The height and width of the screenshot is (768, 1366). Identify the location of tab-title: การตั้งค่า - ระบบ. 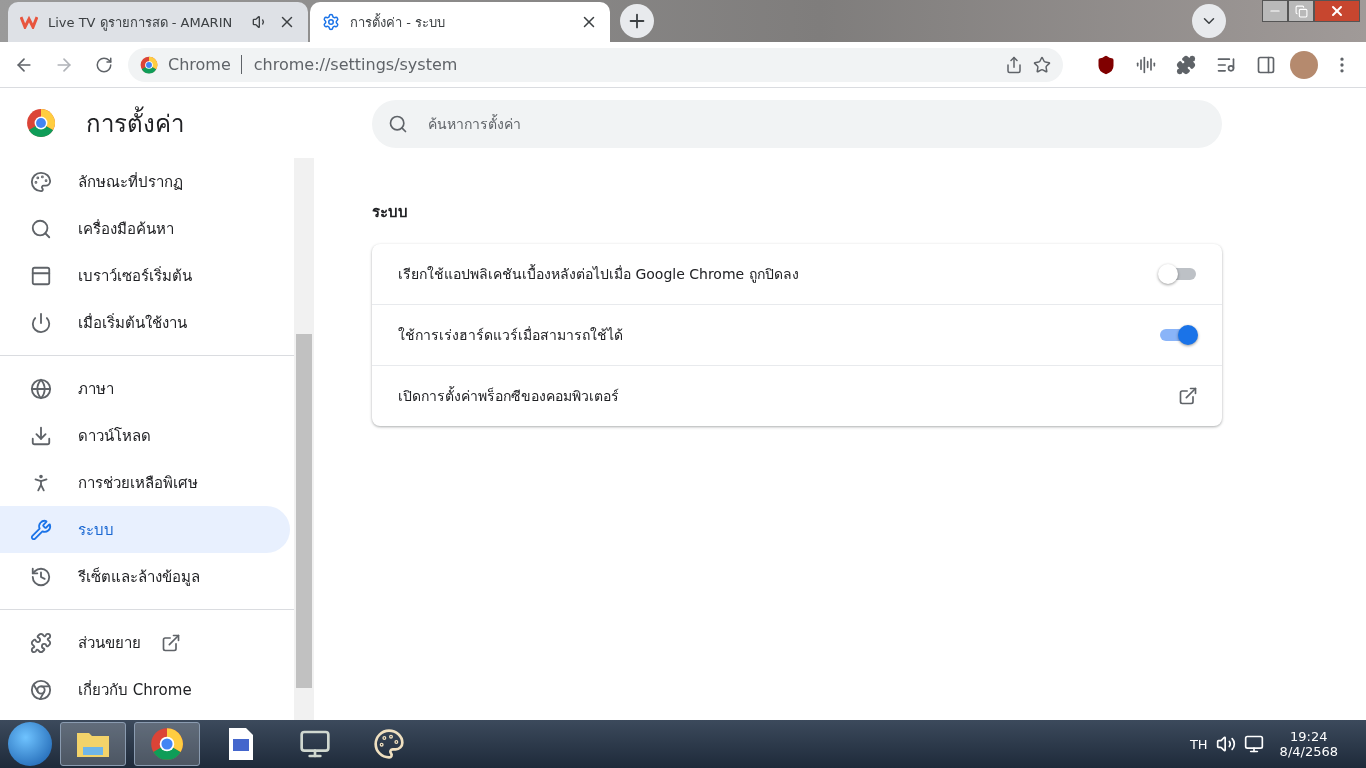
(398, 22).